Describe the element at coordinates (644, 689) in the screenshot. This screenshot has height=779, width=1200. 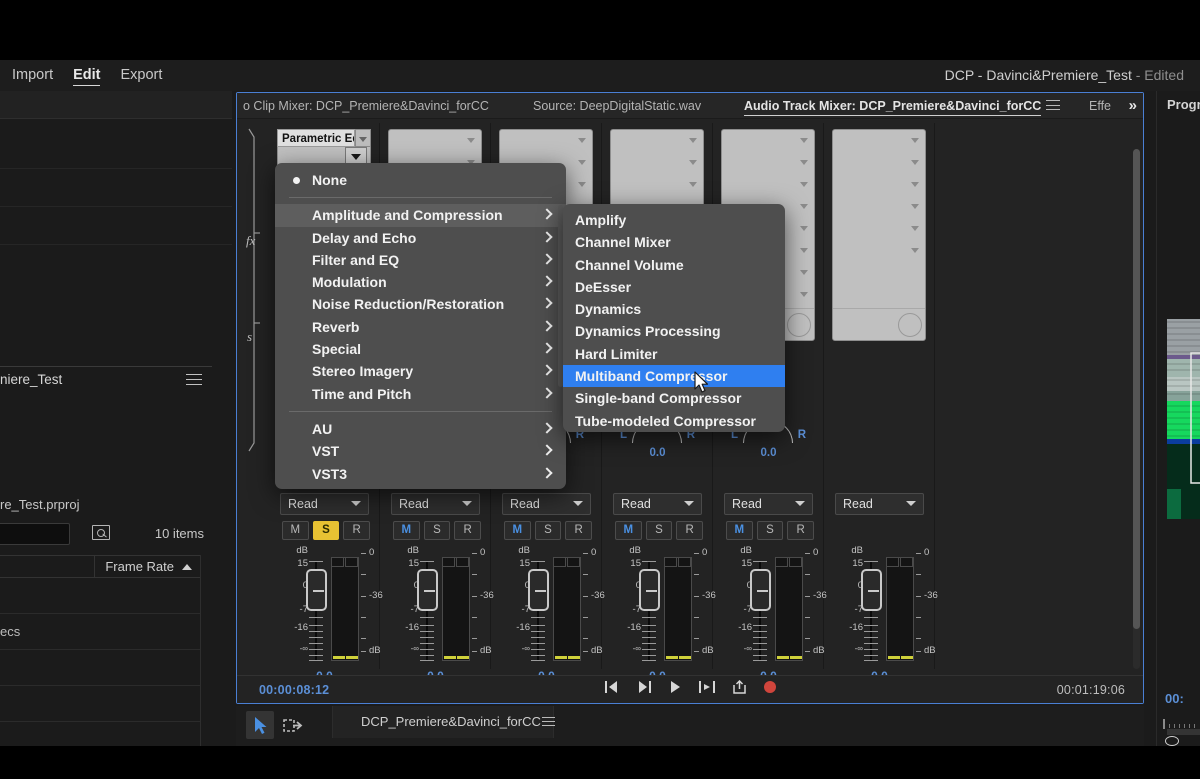
I see `go-to-out-icon` at that location.